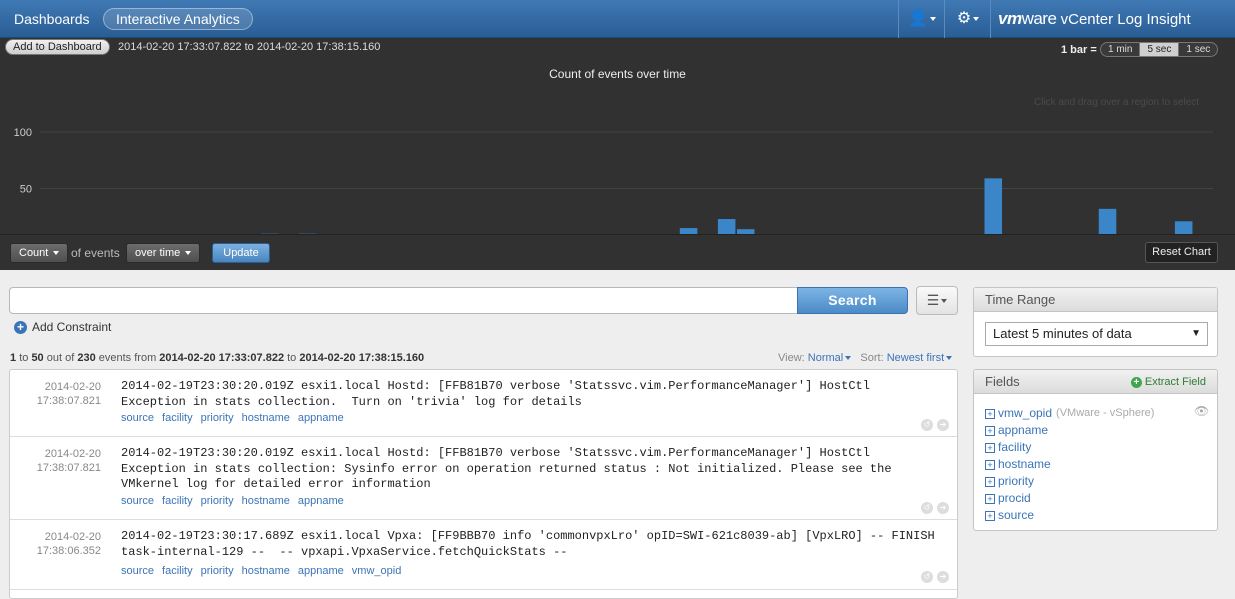 The height and width of the screenshot is (599, 1235). What do you see at coordinates (918, 18) in the screenshot?
I see `user-icon: 👤` at bounding box center [918, 18].